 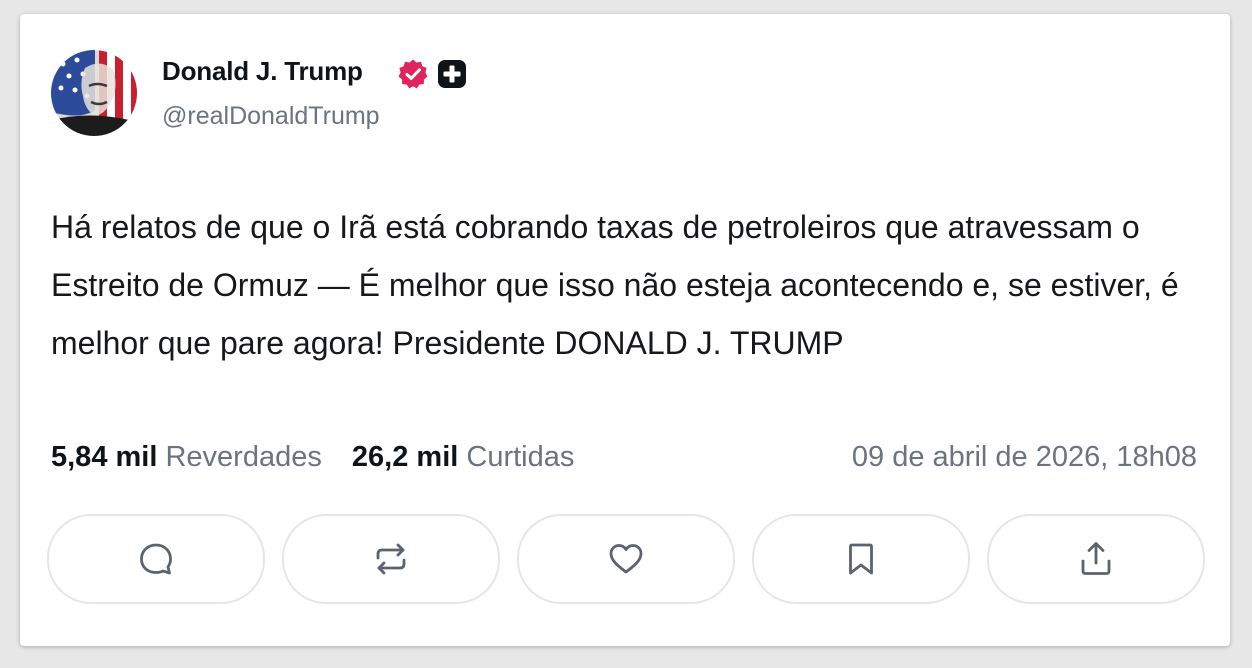 I want to click on likes-label: Curtidas, so click(x=520, y=457).